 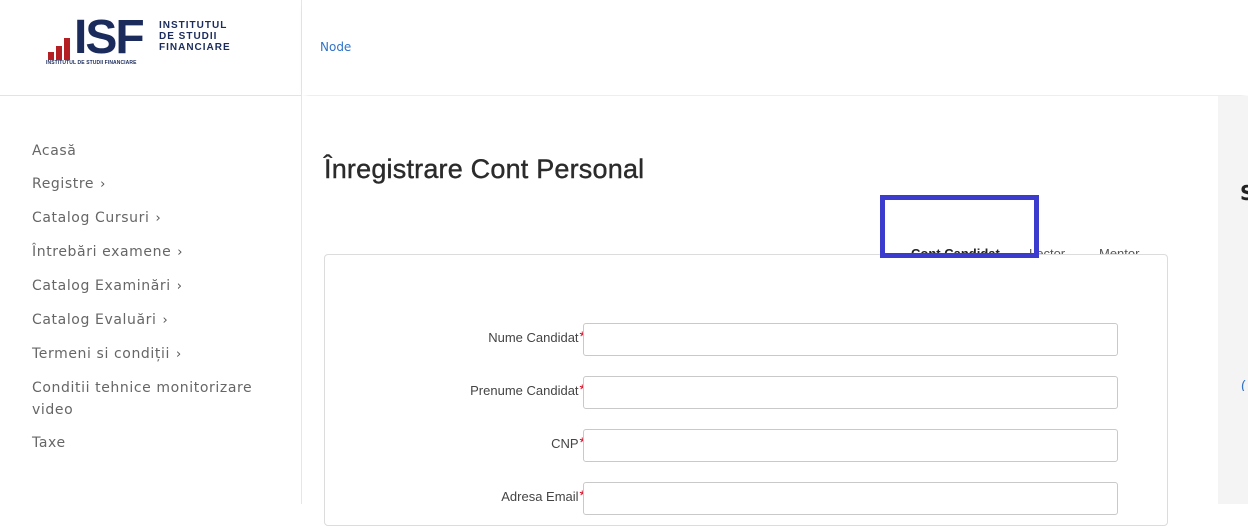 I want to click on sidebar-item-label: Taxe, so click(x=49, y=443).